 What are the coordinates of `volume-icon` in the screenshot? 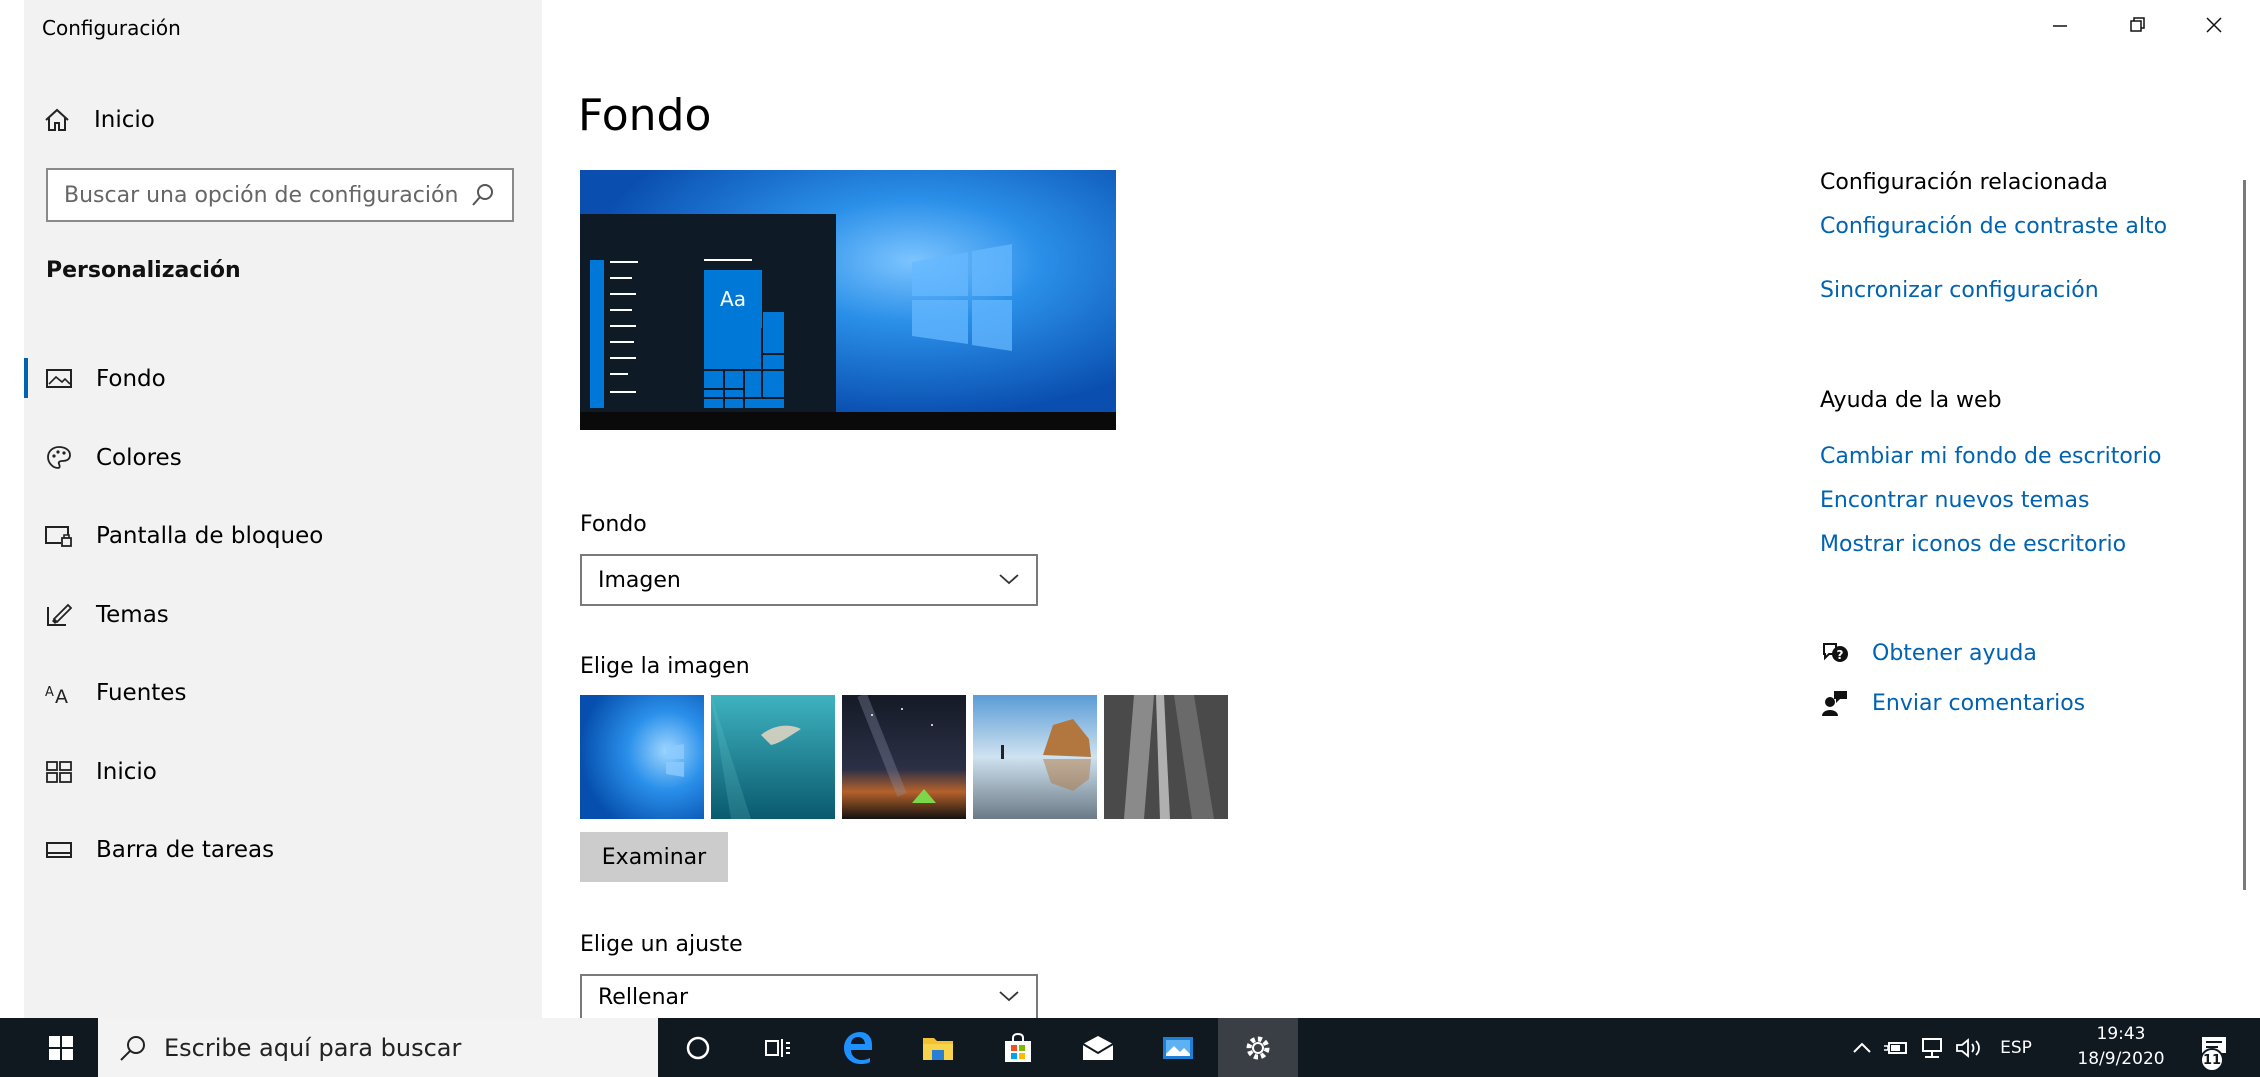 It's located at (1970, 1048).